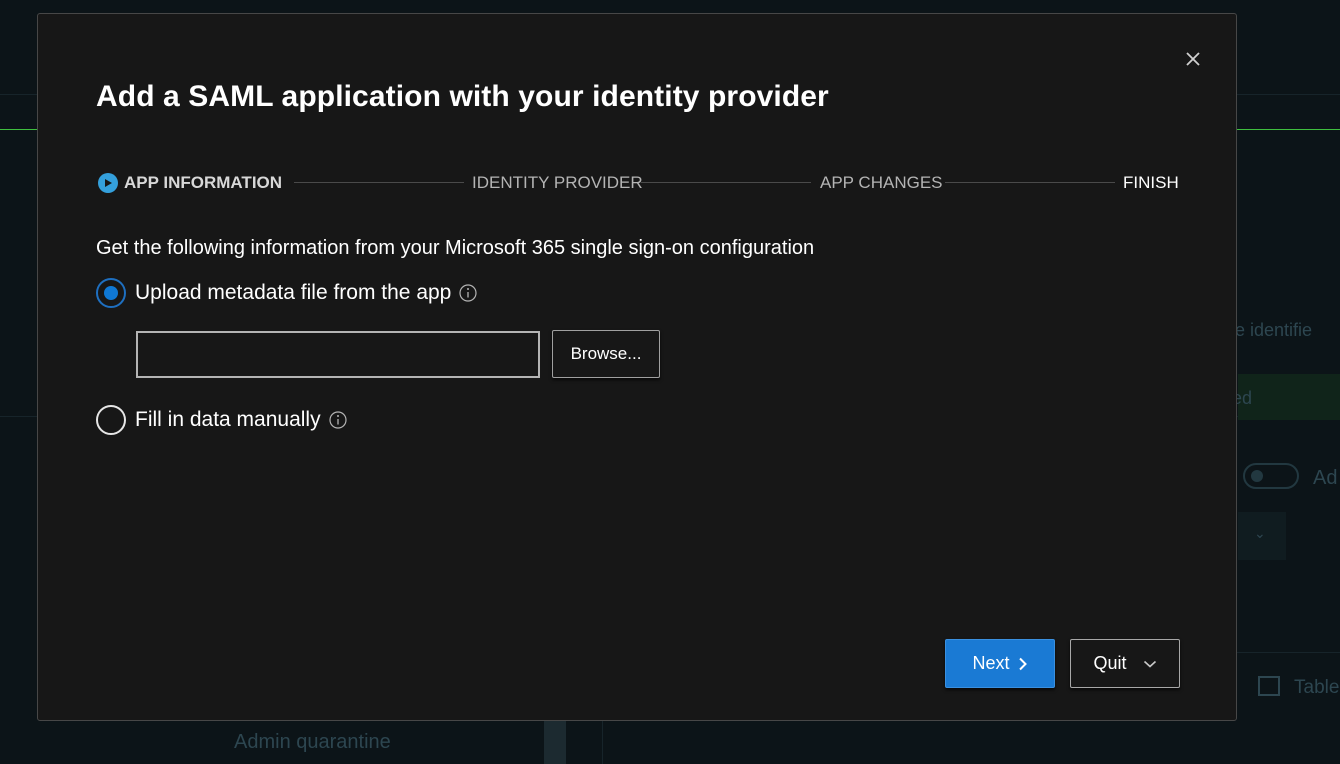 This screenshot has width=1340, height=764. I want to click on step-identity-provider: IDENTITY PROVIDER, so click(557, 183).